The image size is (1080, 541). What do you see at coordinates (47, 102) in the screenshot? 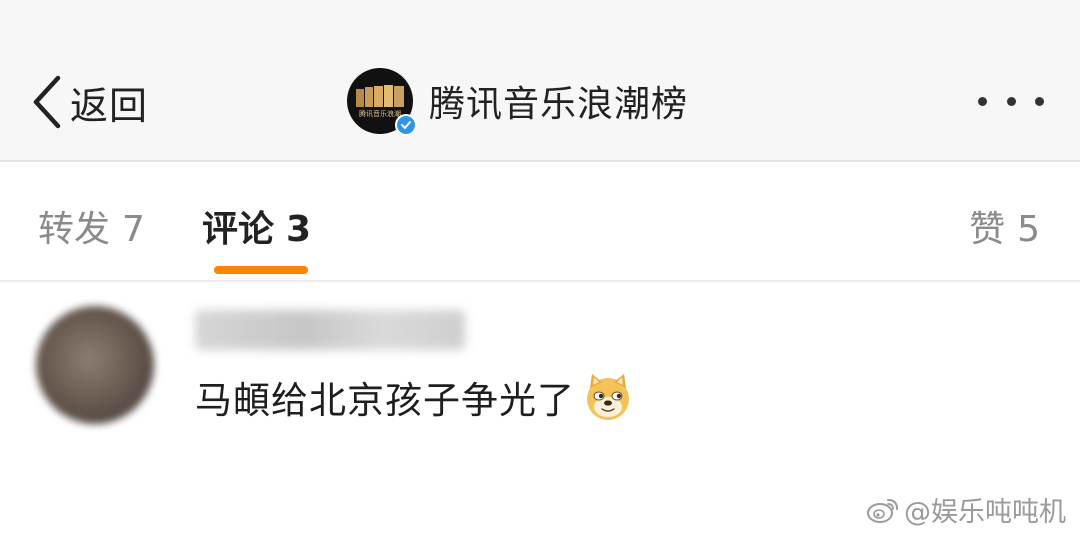
I see `chevron-left-icon` at bounding box center [47, 102].